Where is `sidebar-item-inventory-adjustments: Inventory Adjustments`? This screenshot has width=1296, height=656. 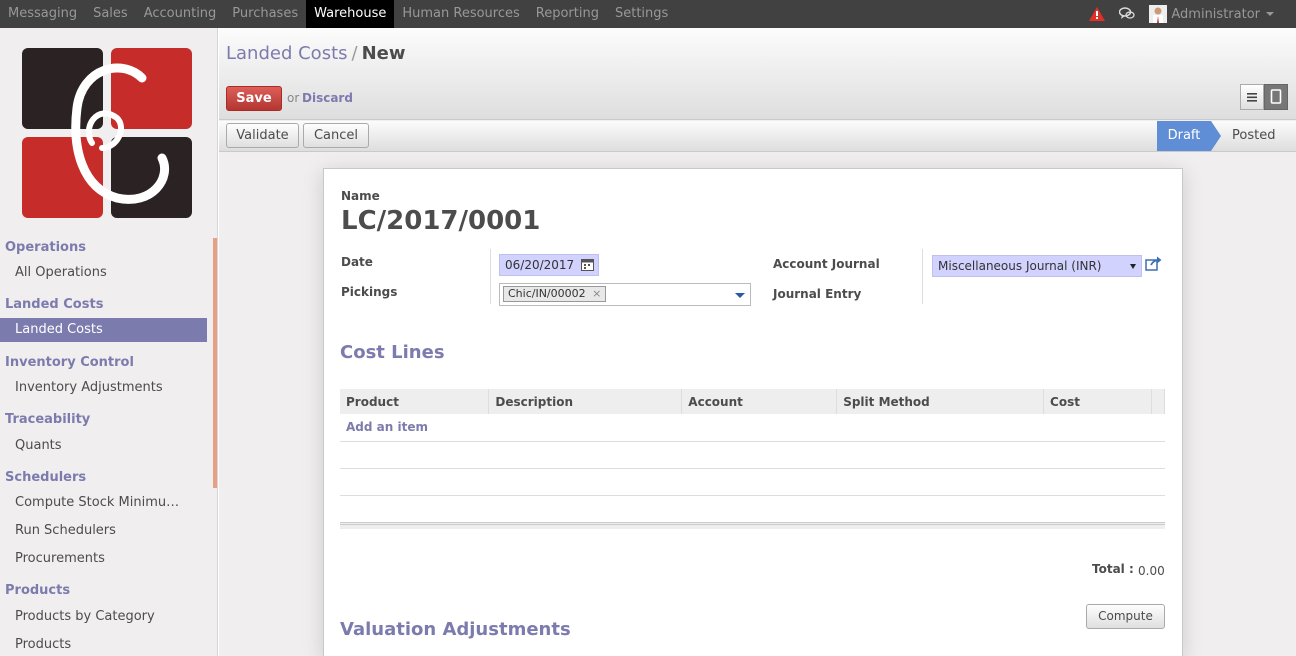 sidebar-item-inventory-adjustments: Inventory Adjustments is located at coordinates (103, 388).